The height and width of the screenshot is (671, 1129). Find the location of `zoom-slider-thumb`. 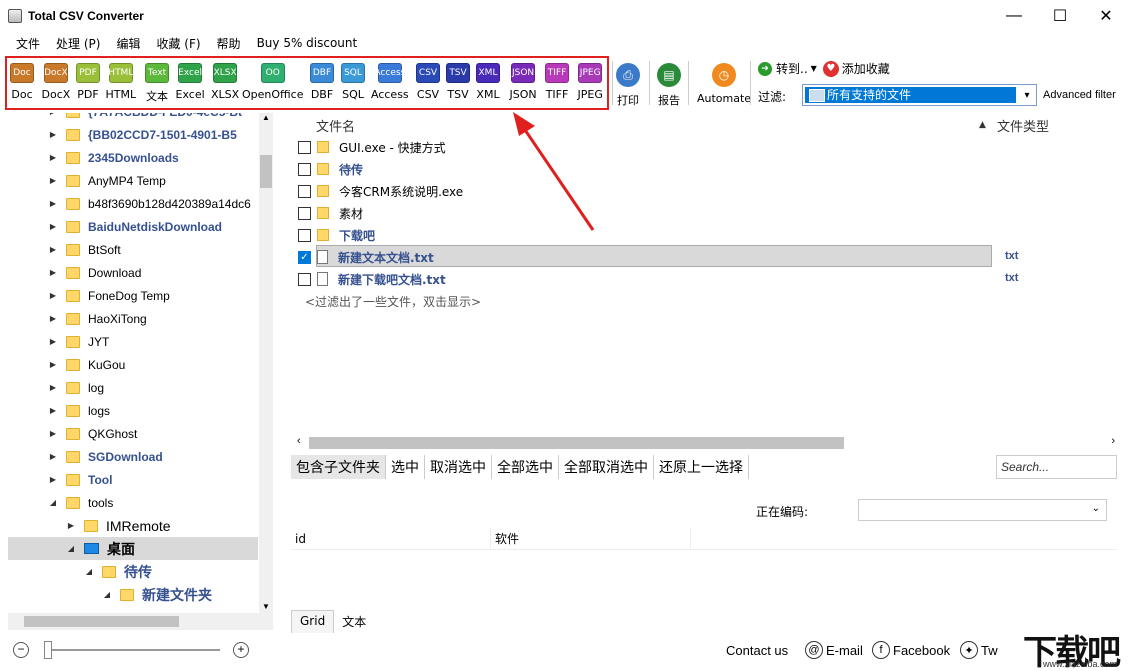

zoom-slider-thumb is located at coordinates (48, 650).